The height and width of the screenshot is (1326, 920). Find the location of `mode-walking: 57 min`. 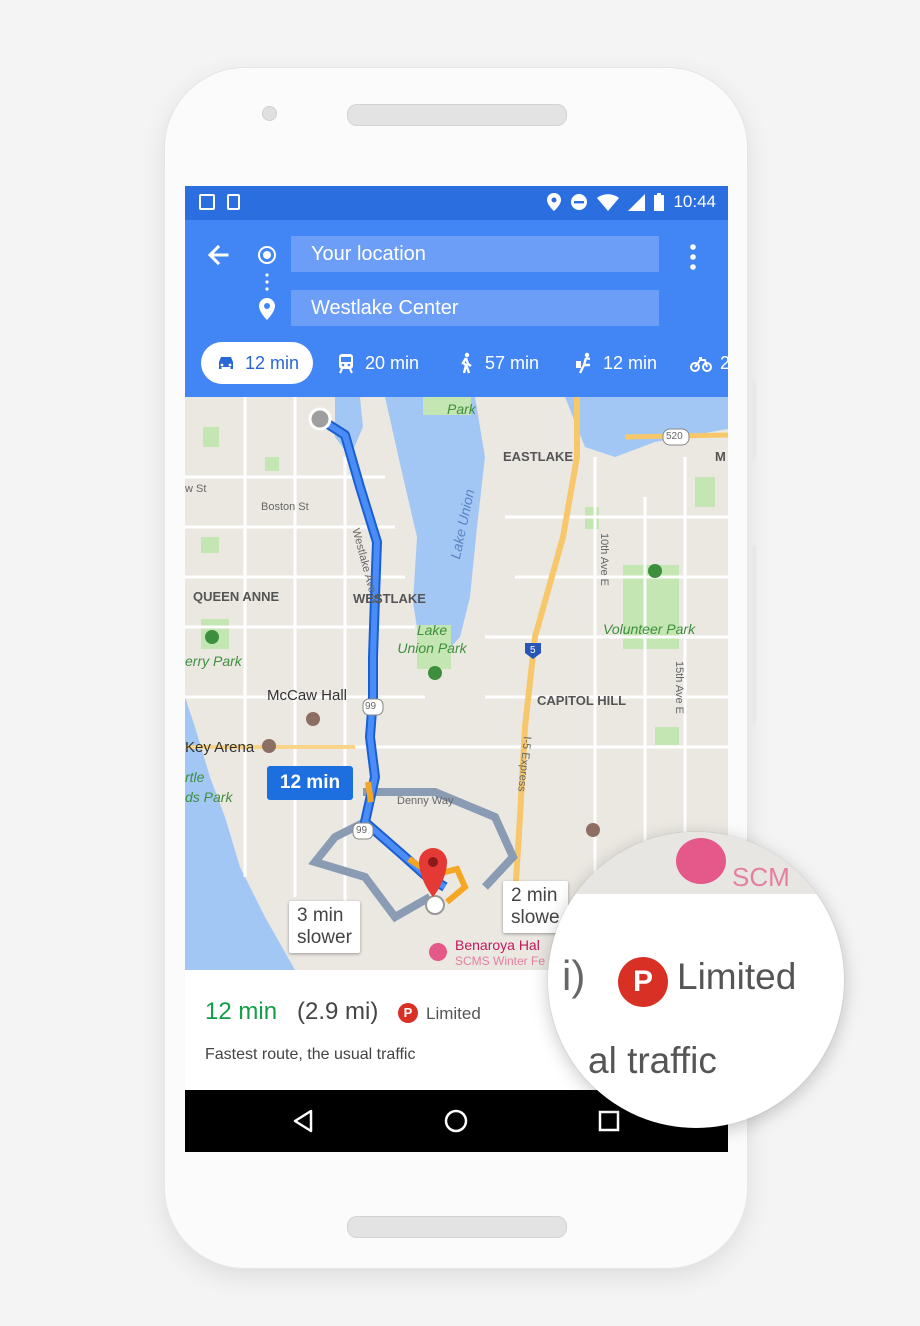

mode-walking: 57 min is located at coordinates (497, 363).